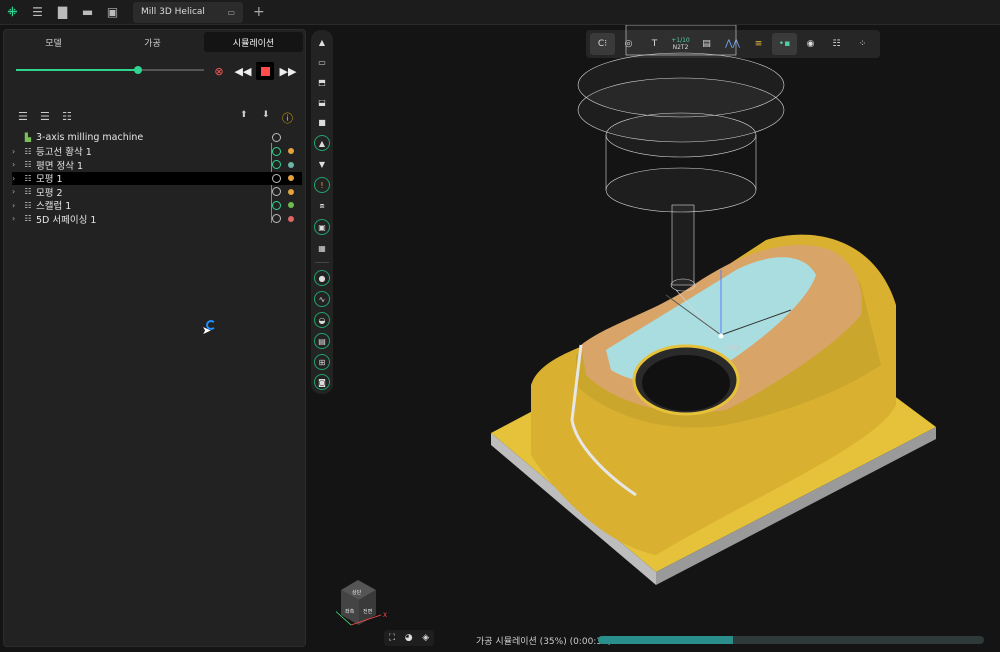 The image size is (1000, 652). What do you see at coordinates (721, 336) in the screenshot?
I see `origin-marker` at bounding box center [721, 336].